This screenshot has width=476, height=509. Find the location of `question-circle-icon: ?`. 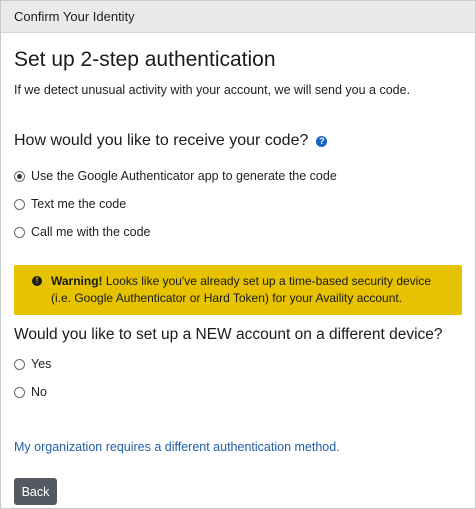

question-circle-icon: ? is located at coordinates (322, 141).